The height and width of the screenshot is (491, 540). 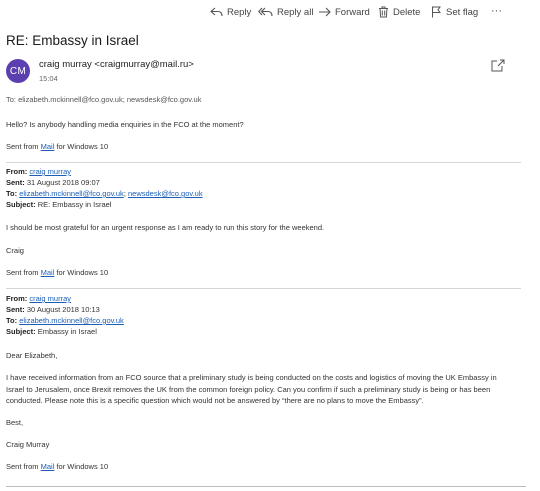 I want to click on more-dots-icon: ···, so click(x=496, y=11).